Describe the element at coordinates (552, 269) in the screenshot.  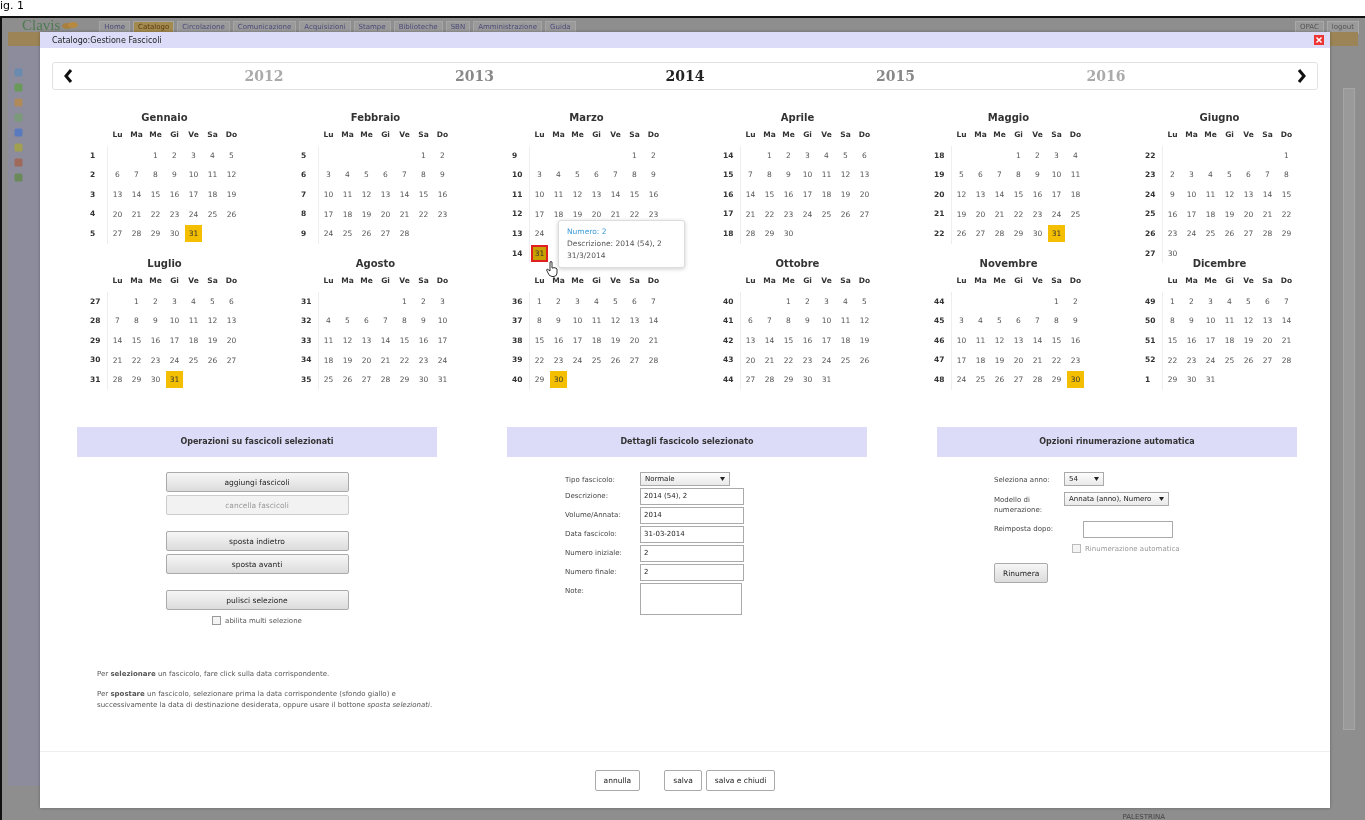
I see `hand-cursor-icon` at that location.